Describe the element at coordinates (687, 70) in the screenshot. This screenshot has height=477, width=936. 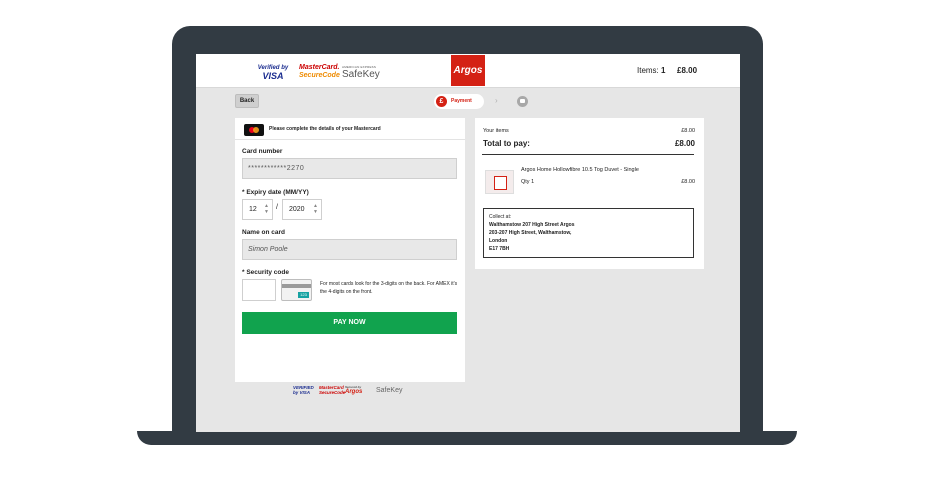
I see `header-total: £8.00` at that location.